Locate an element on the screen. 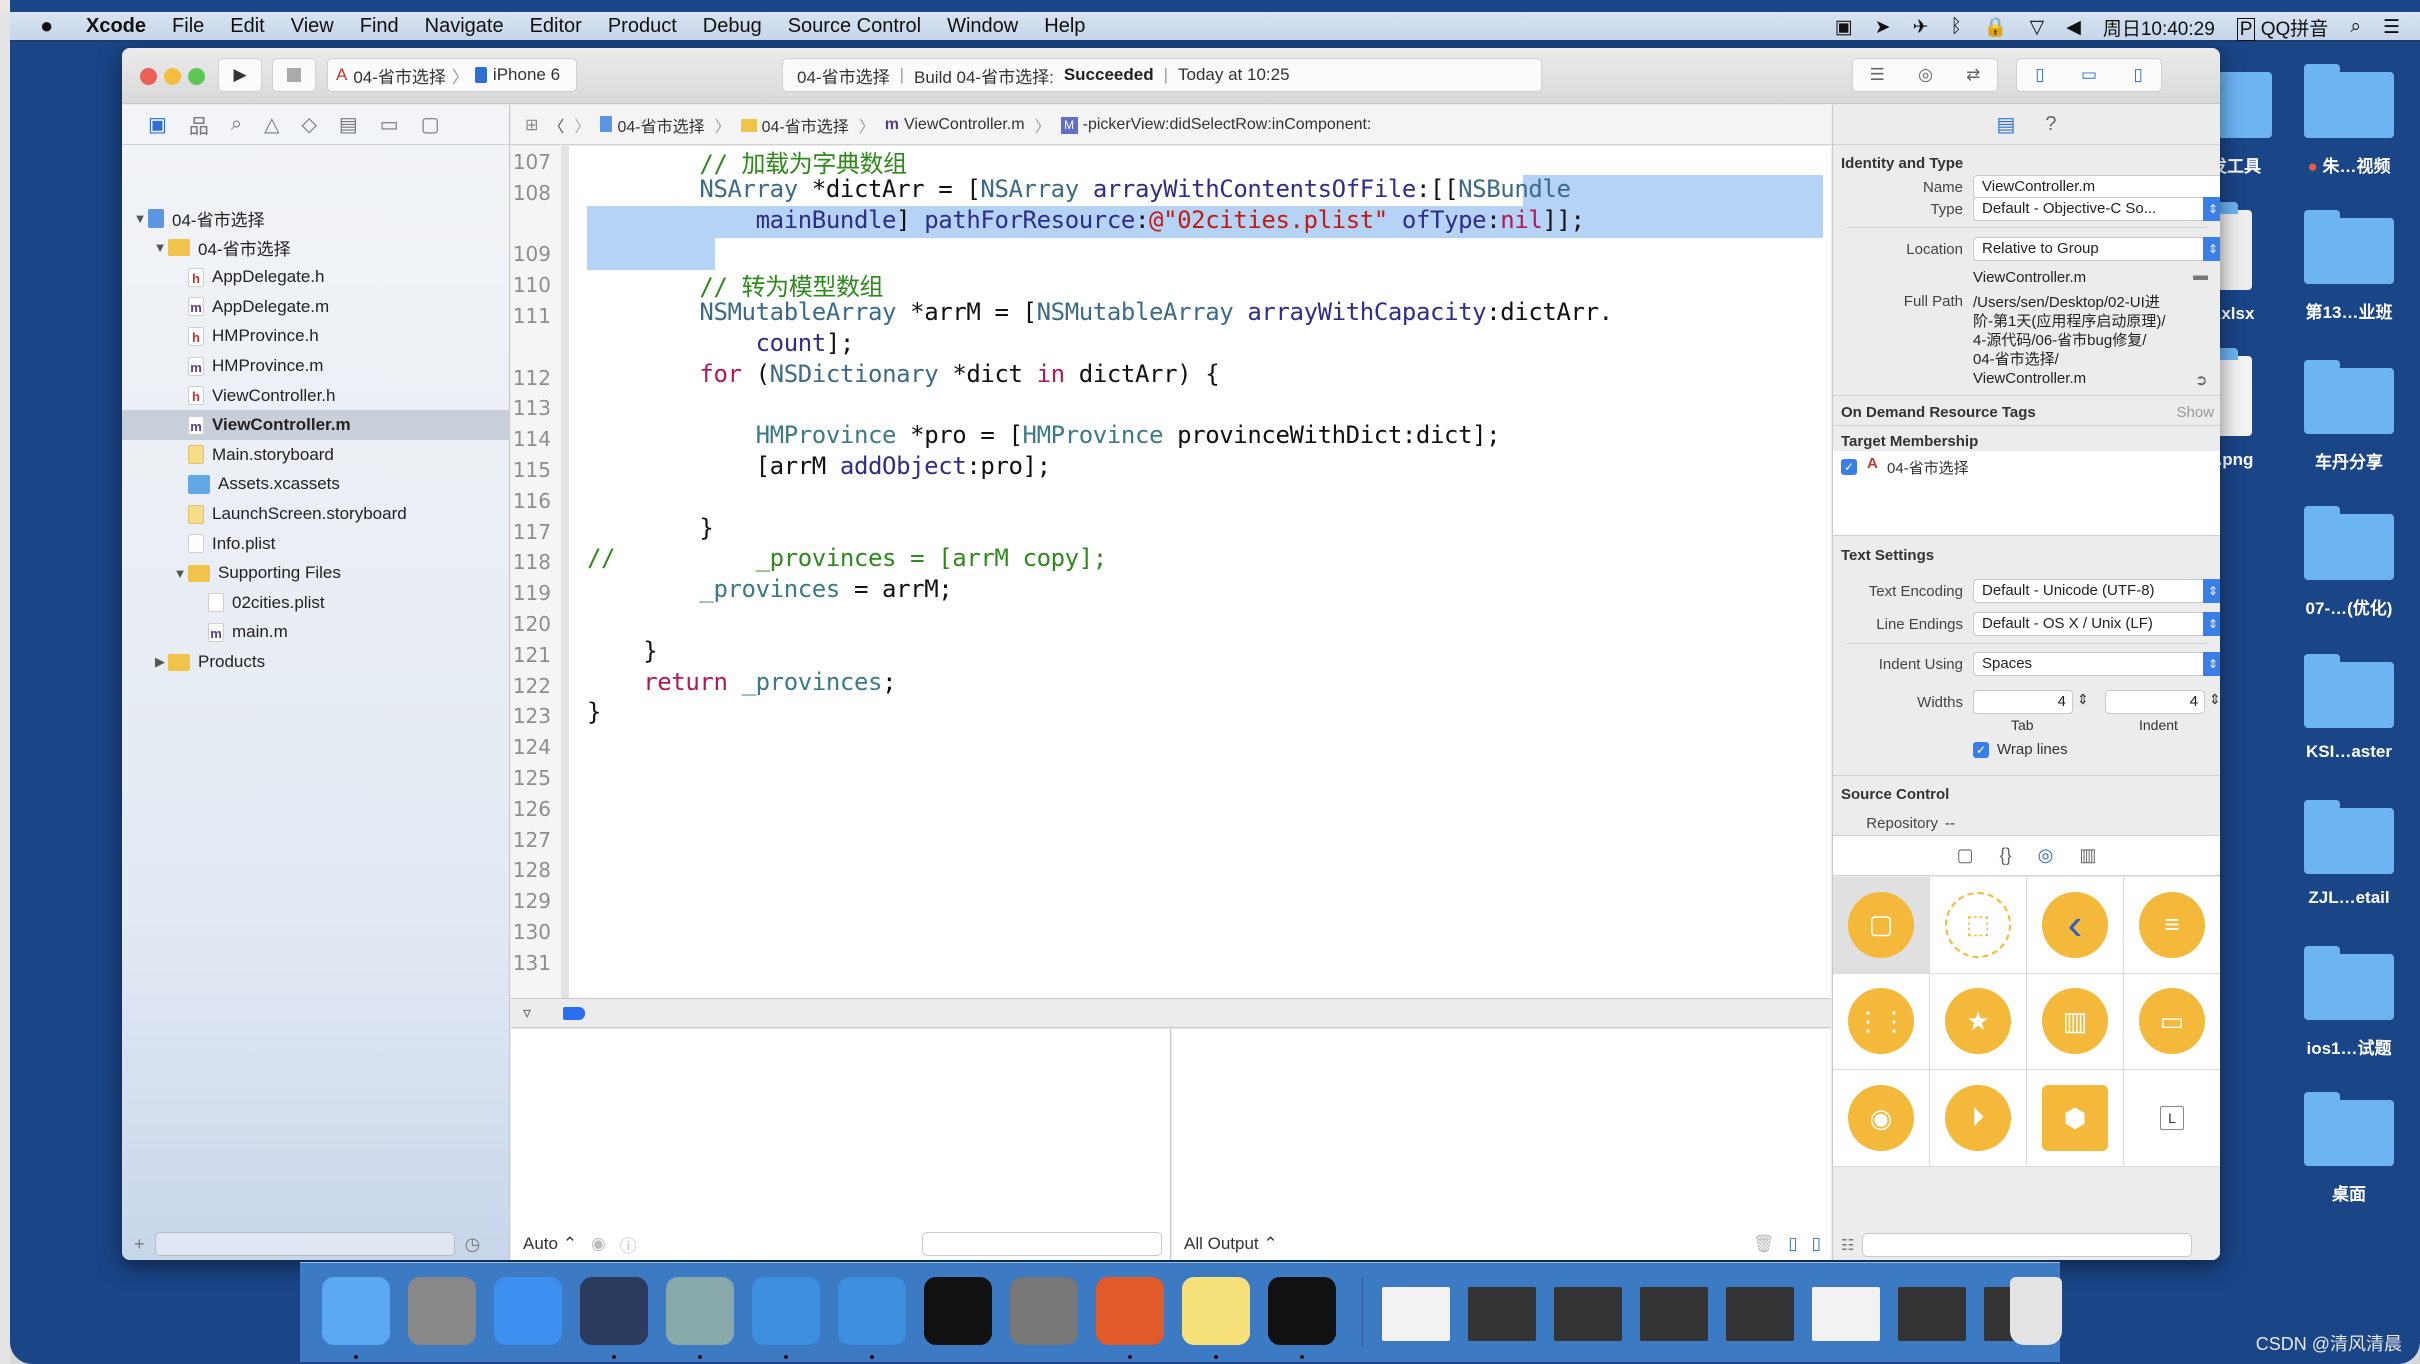 The image size is (2420, 1364). indent-using-select: Spaces ⇕ is located at coordinates (2096, 664).